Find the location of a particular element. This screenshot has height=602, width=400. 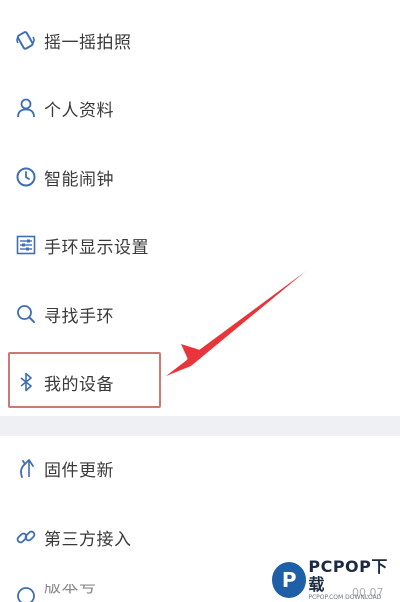

menu-item-label: 我的设备 is located at coordinates (79, 384).